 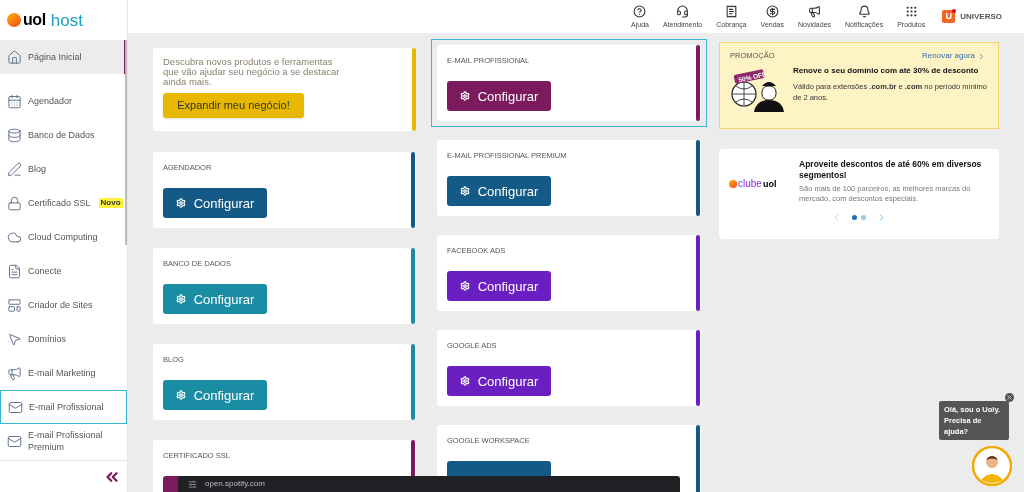 What do you see at coordinates (954, 56) in the screenshot?
I see `renew-link: Renovar agora` at bounding box center [954, 56].